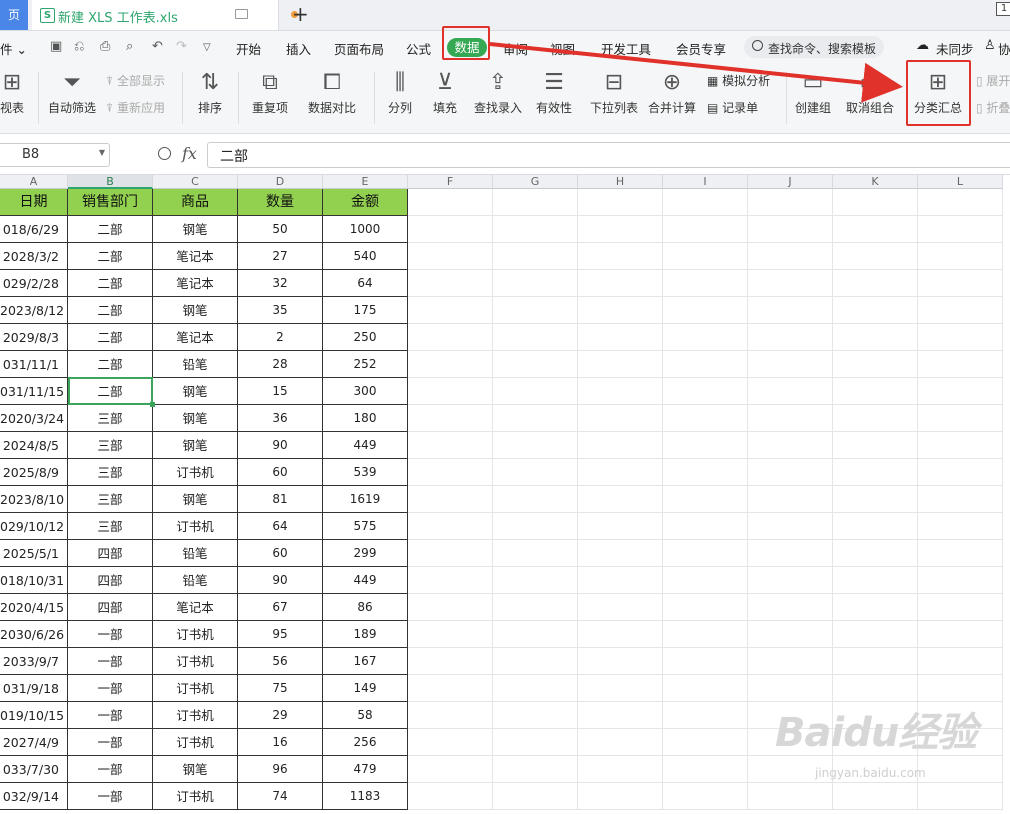  What do you see at coordinates (34, 526) in the screenshot?
I see `table-cell: 029/10/12` at bounding box center [34, 526].